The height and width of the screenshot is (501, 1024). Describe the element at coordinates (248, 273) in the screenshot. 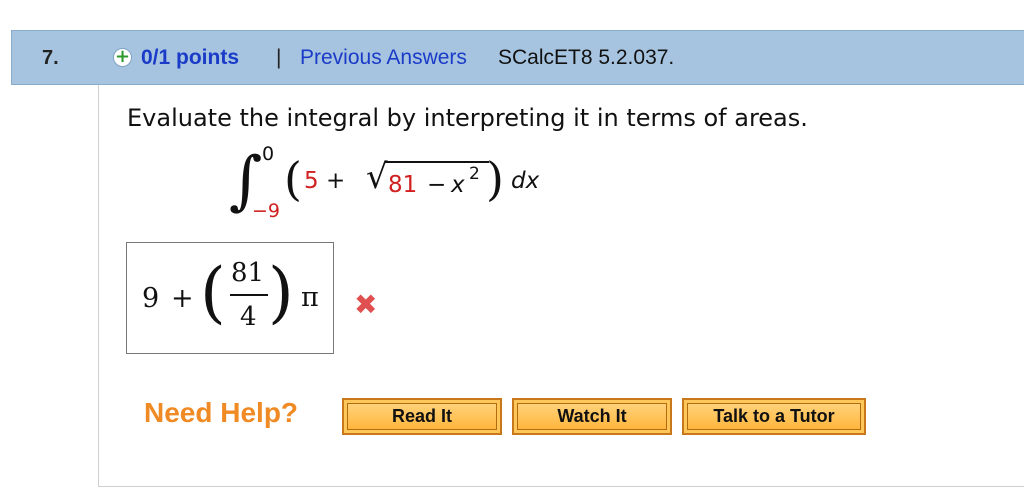

I see `answer-numerator: 81` at that location.